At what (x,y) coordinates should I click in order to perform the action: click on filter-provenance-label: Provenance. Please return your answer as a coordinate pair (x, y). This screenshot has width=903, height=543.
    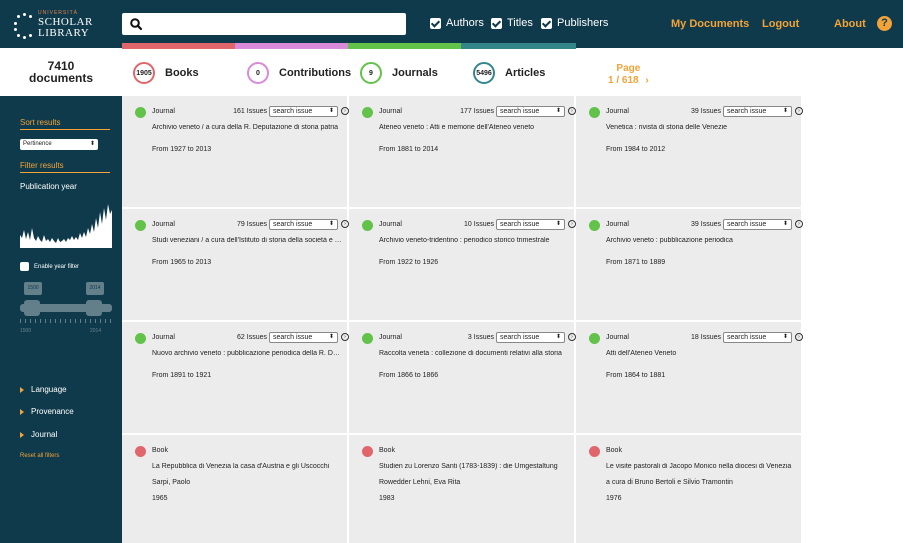
    Looking at the image, I should click on (52, 411).